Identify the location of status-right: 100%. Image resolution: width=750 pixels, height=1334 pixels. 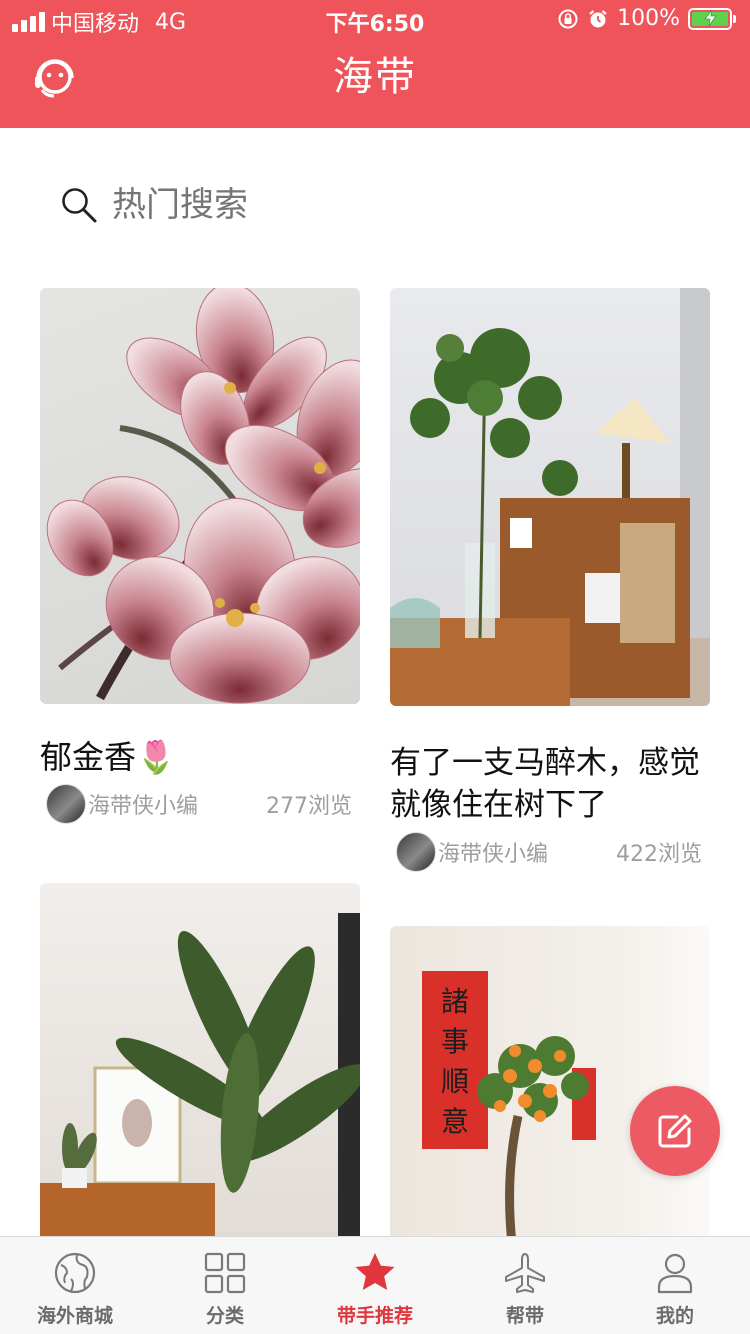
(646, 18).